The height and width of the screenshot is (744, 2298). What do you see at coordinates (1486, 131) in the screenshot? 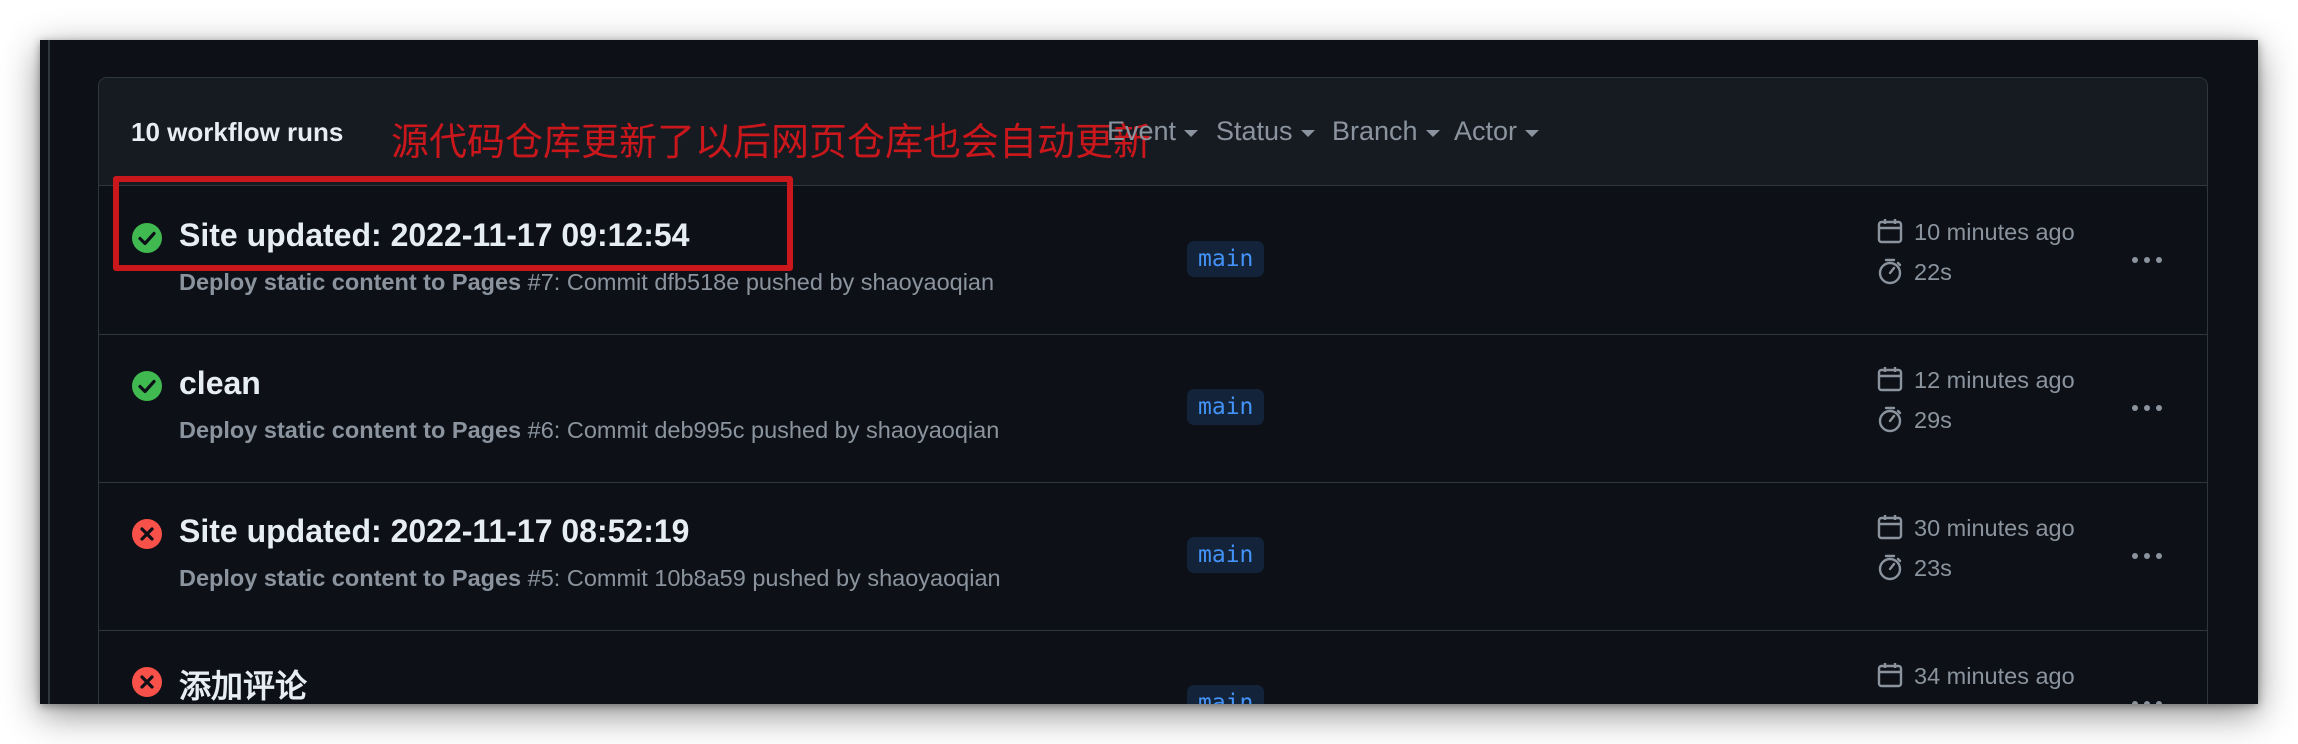
I see `actor-filter-label: Actor` at bounding box center [1486, 131].